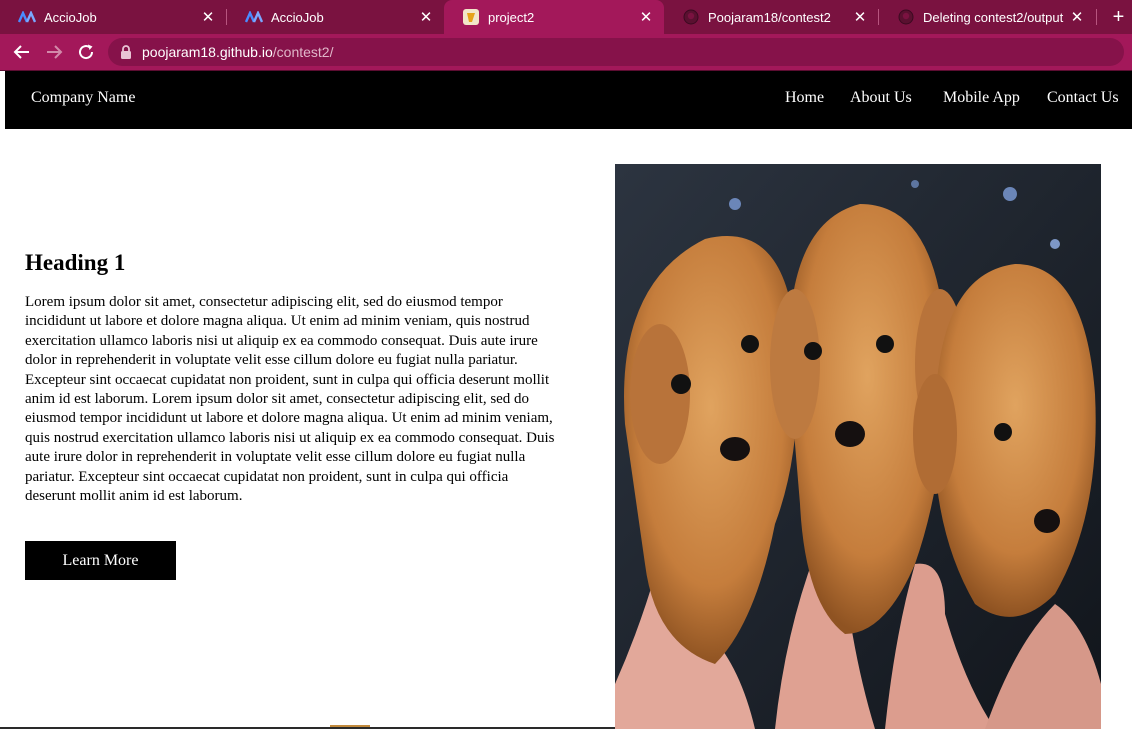 This screenshot has width=1132, height=729. What do you see at coordinates (22, 52) in the screenshot?
I see `back-arrow-icon` at bounding box center [22, 52].